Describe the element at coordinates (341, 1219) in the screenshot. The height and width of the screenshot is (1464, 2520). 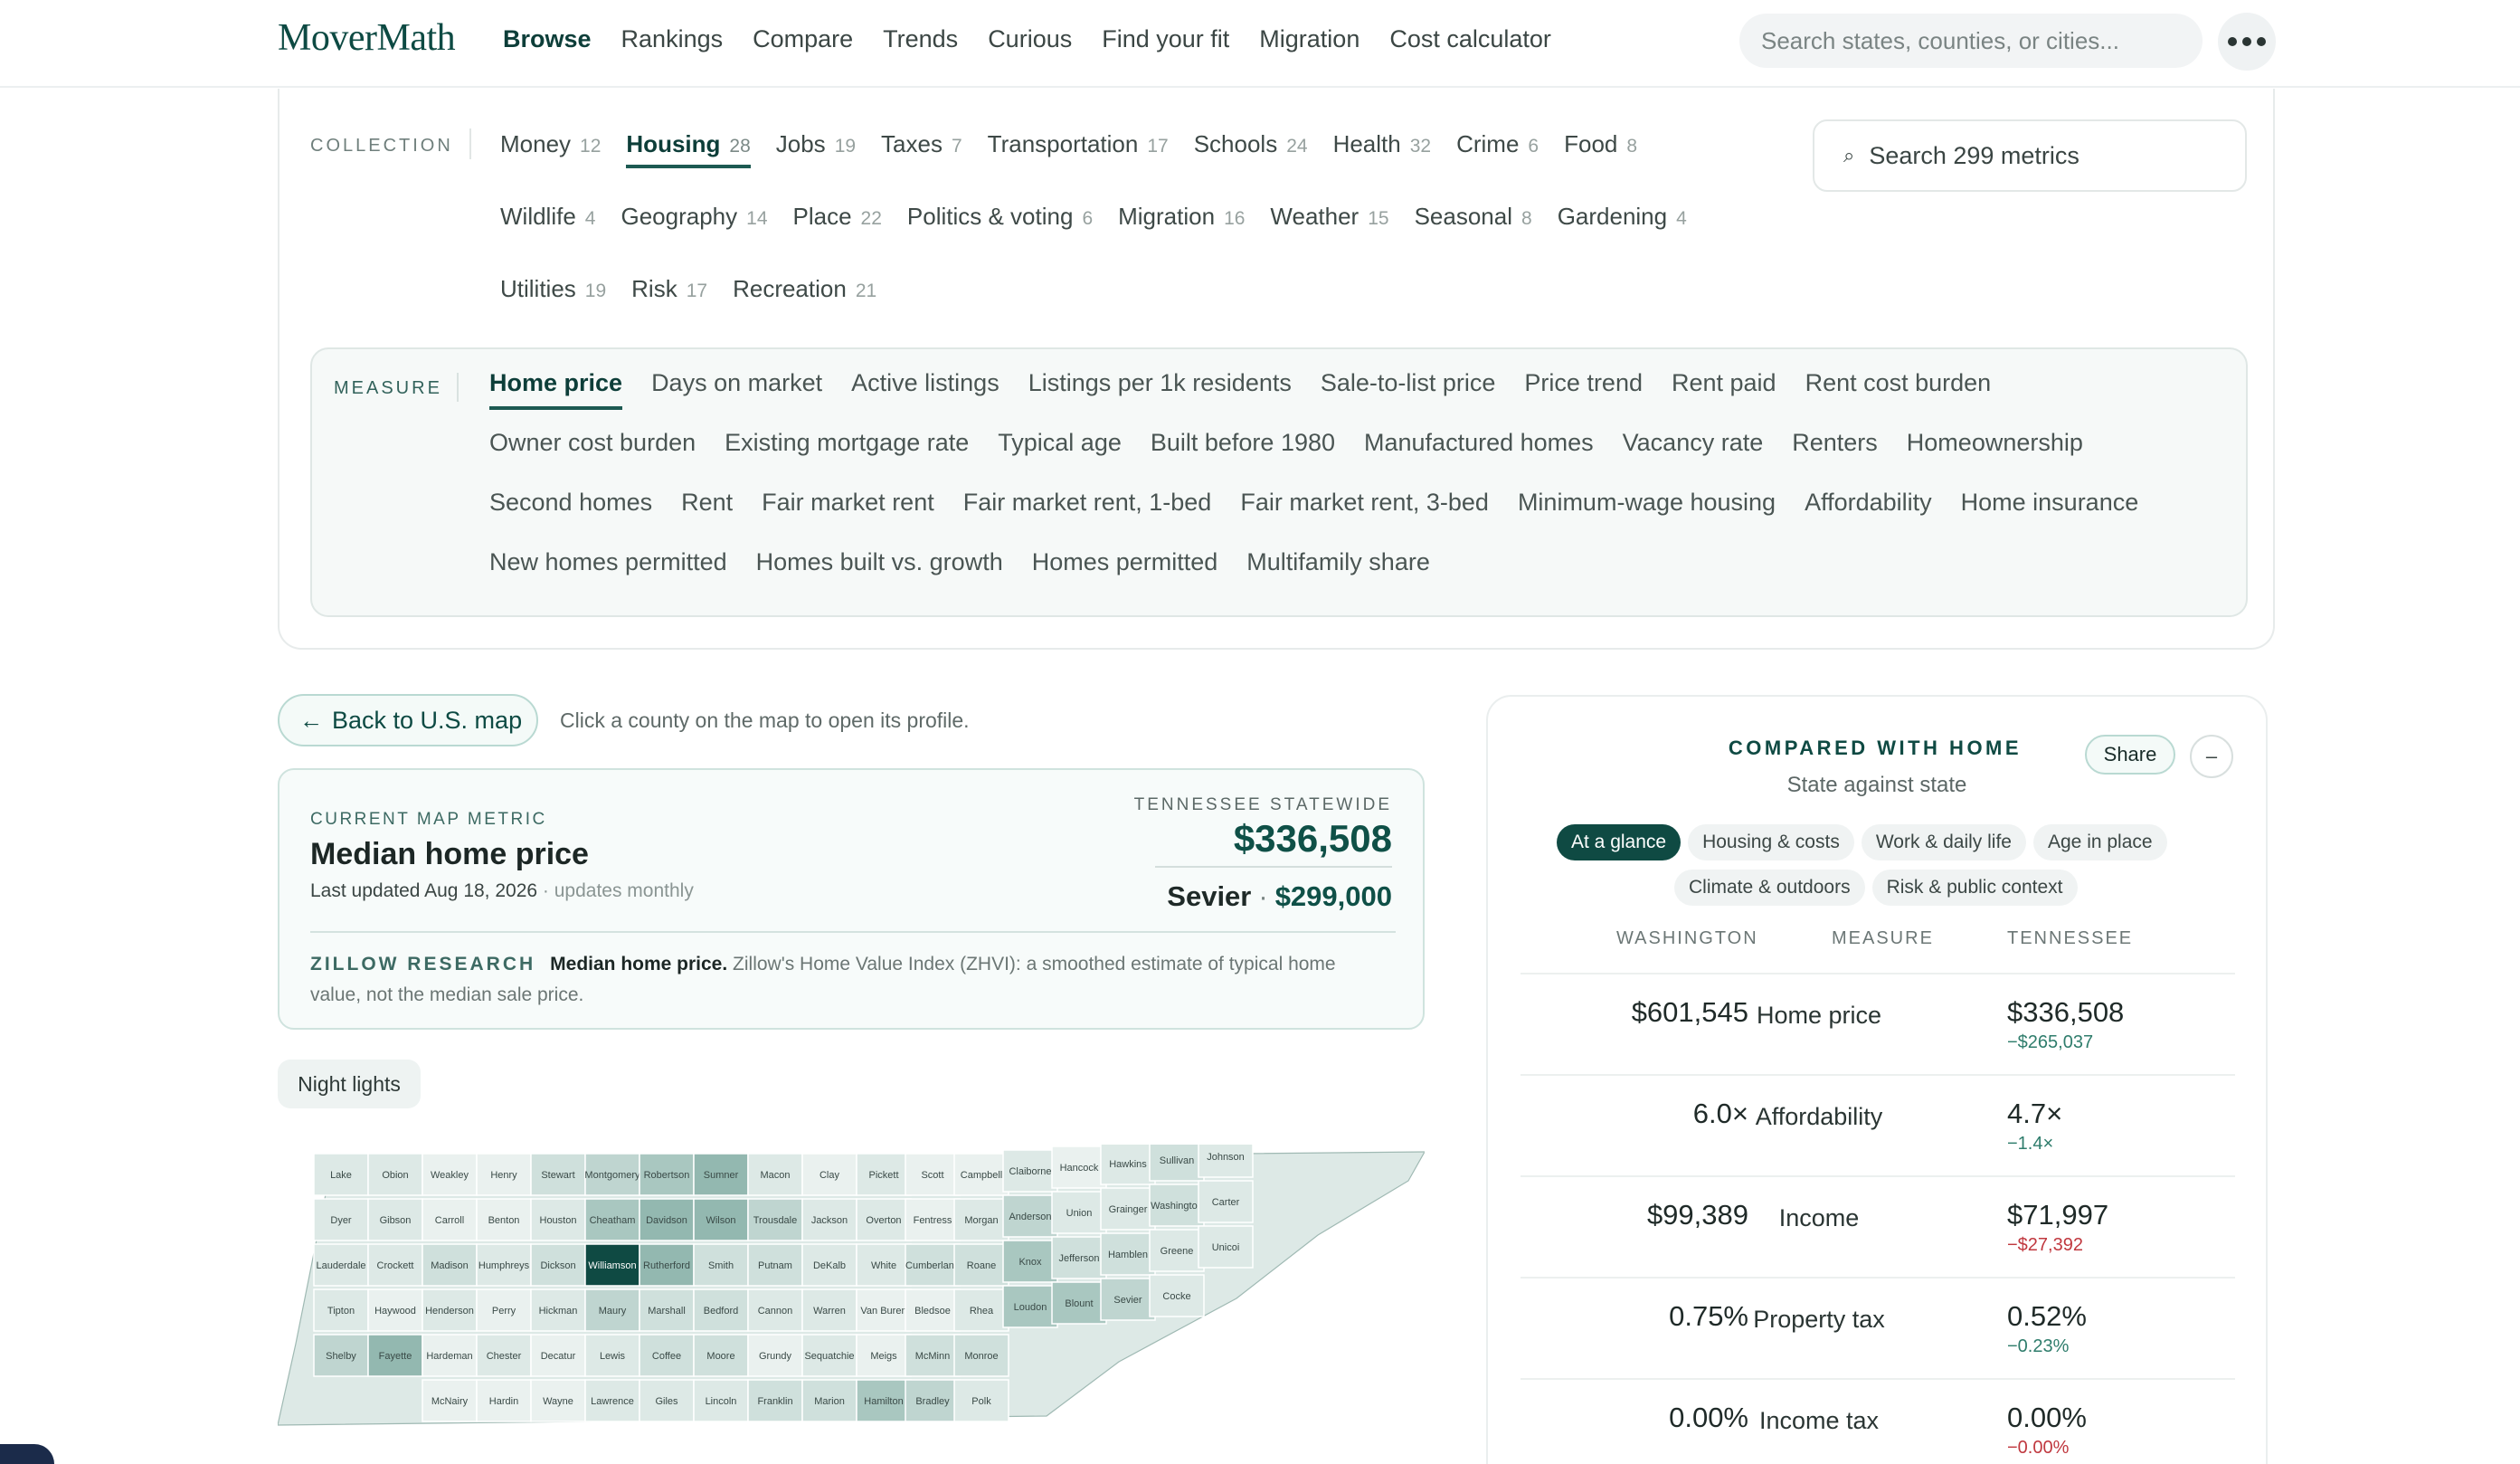
I see `county-dyer: Dyer` at that location.